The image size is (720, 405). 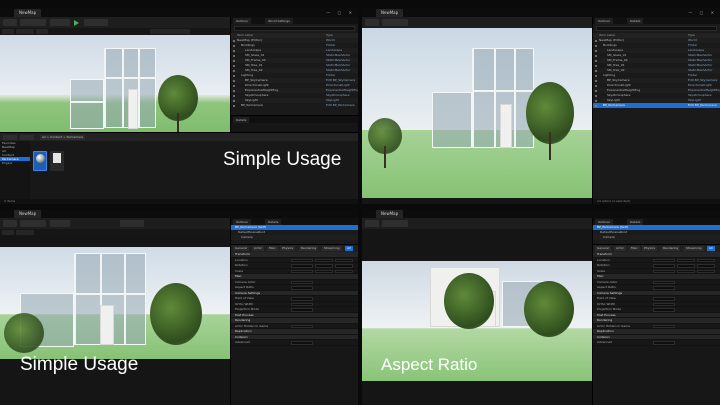 What do you see at coordinates (15, 163) in the screenshot?
I see `folder-tree-item: Engine` at bounding box center [15, 163].